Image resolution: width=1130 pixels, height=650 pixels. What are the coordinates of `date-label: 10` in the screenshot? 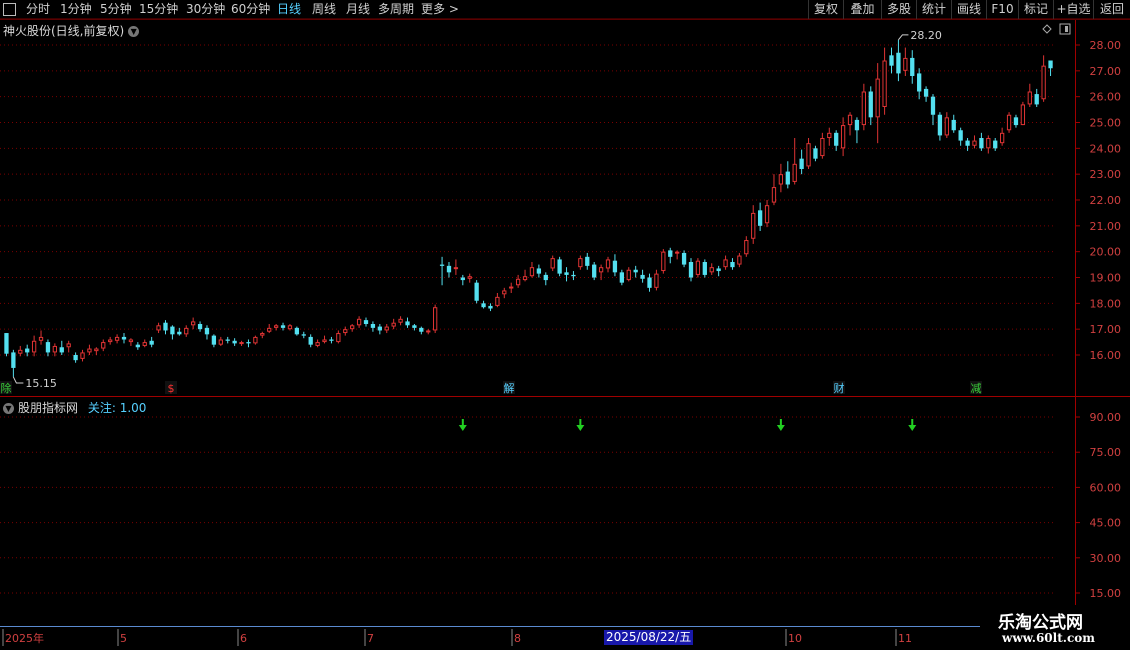 It's located at (795, 638).